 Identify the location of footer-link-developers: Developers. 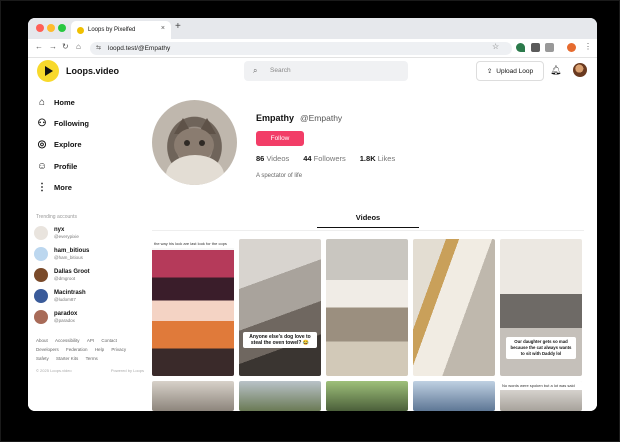
(47, 349).